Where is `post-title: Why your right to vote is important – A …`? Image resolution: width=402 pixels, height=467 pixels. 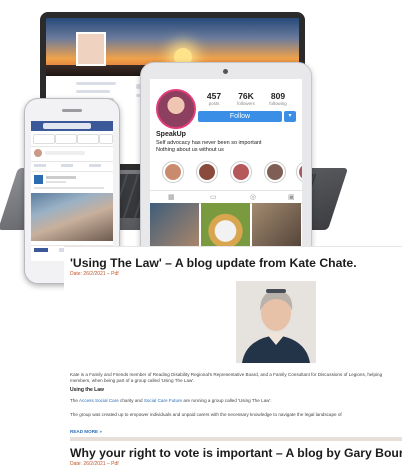 post-title: Why your right to vote is important – A … is located at coordinates (236, 453).